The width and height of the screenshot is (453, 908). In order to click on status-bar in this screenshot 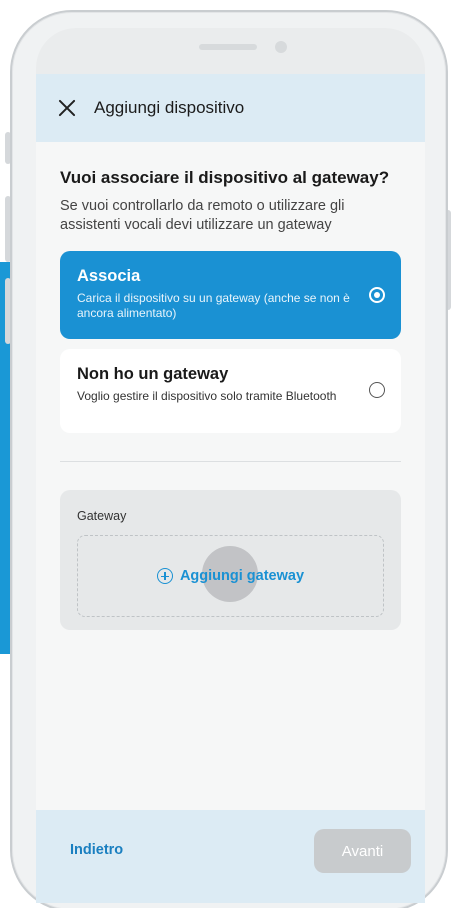, I will do `click(230, 51)`.